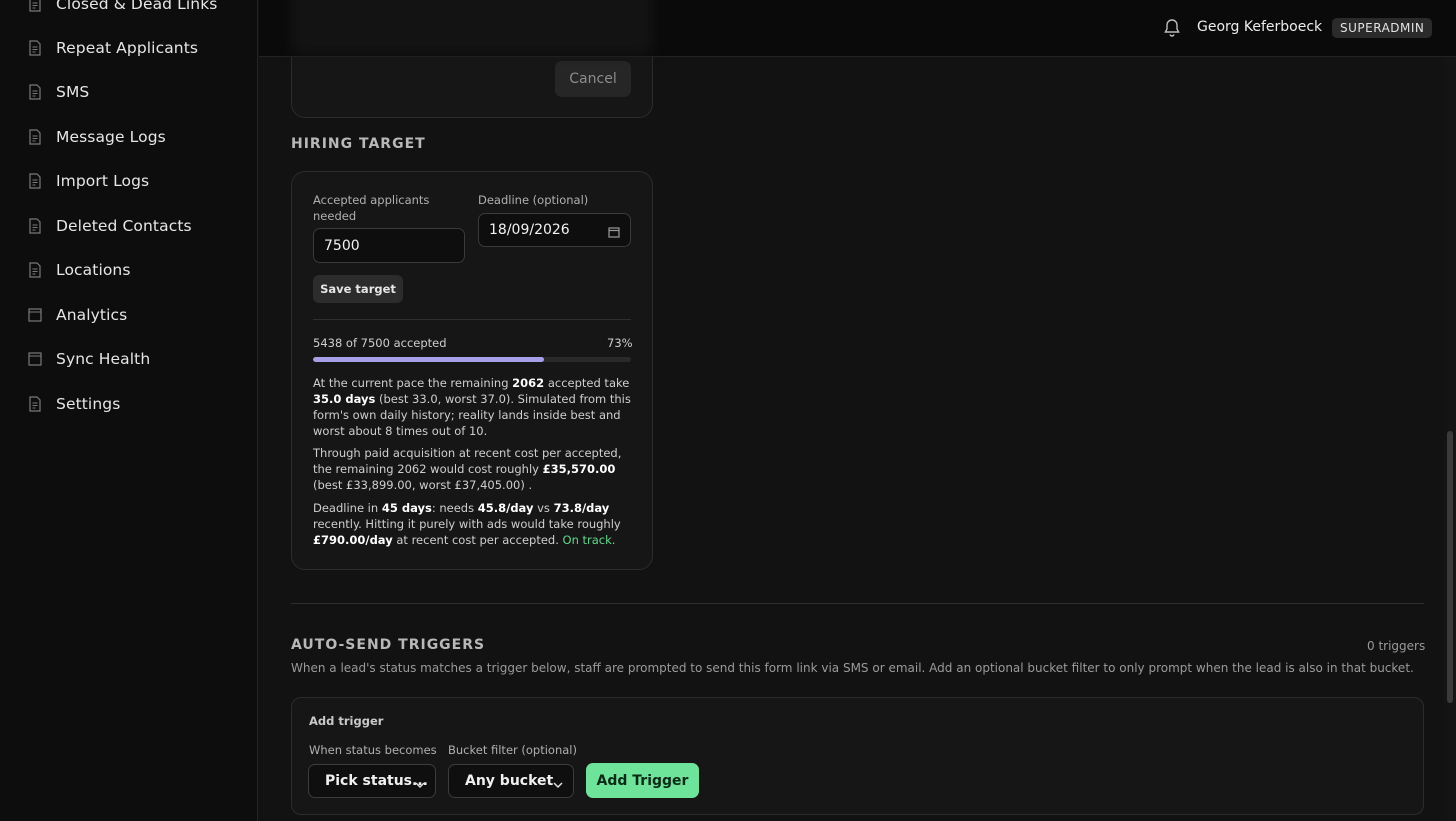  What do you see at coordinates (111, 137) in the screenshot?
I see `sidebar-item-label: Message Logs` at bounding box center [111, 137].